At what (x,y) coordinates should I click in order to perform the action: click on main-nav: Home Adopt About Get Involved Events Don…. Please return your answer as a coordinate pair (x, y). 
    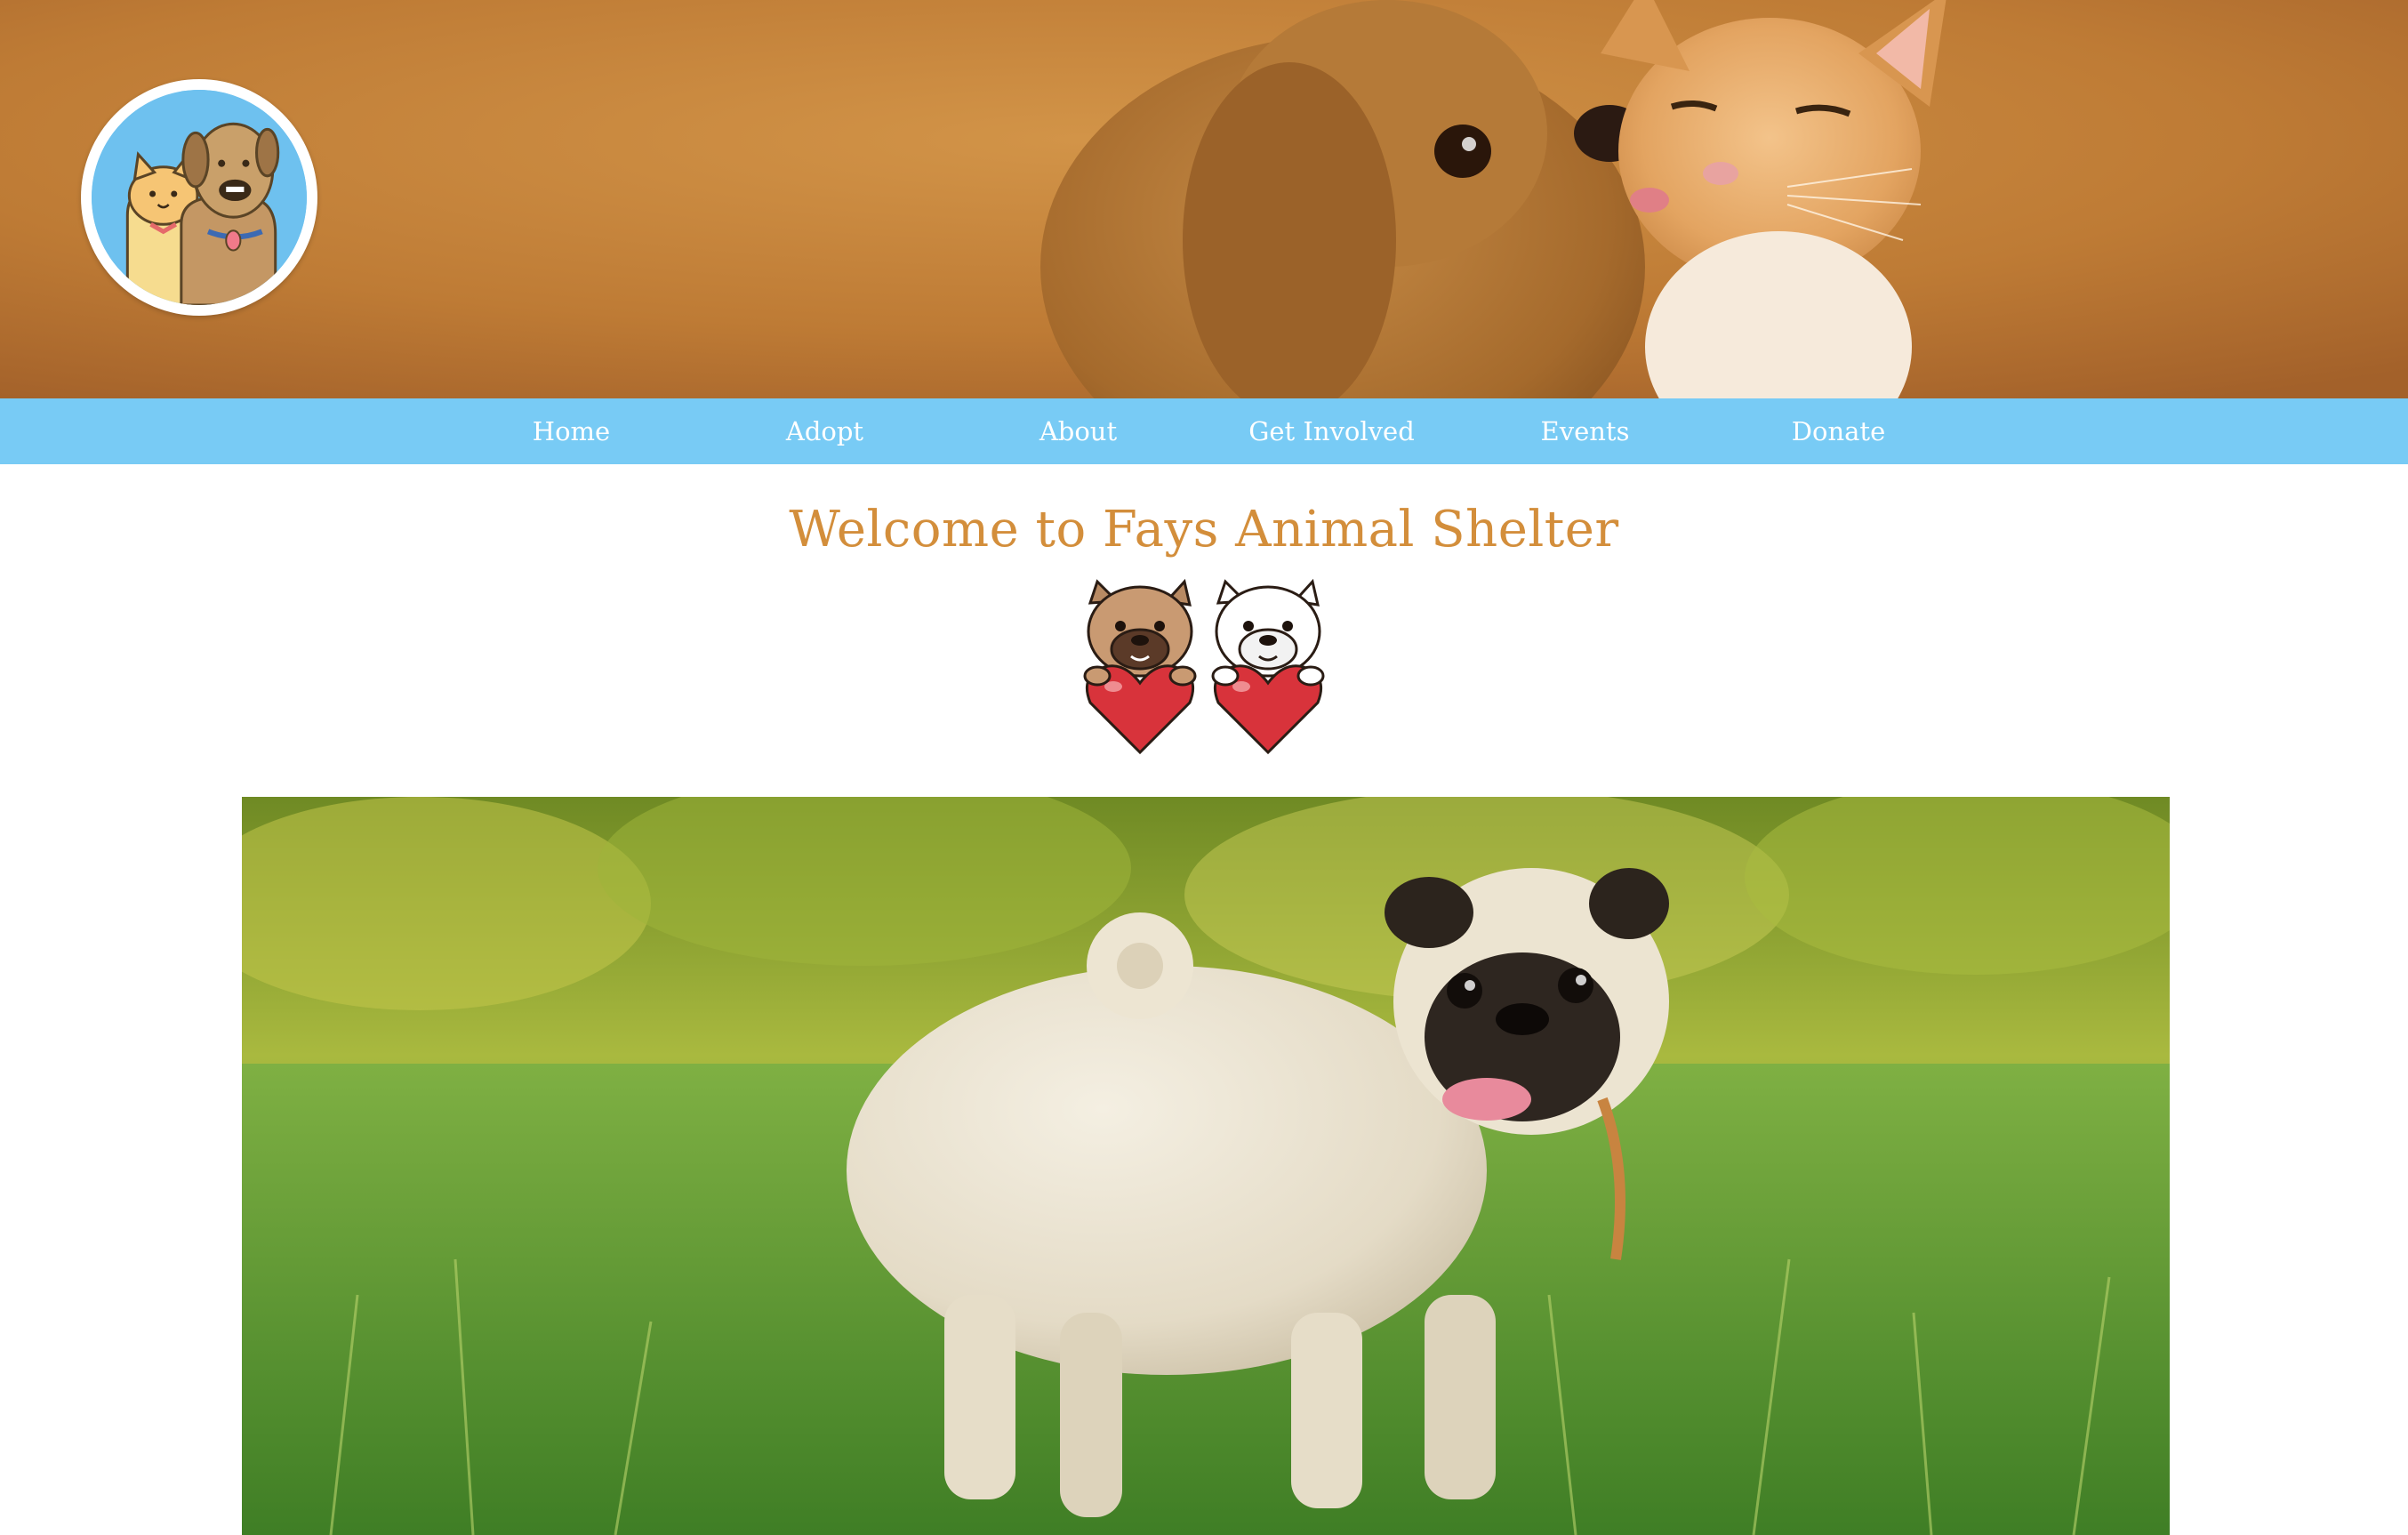
    Looking at the image, I should click on (1204, 431).